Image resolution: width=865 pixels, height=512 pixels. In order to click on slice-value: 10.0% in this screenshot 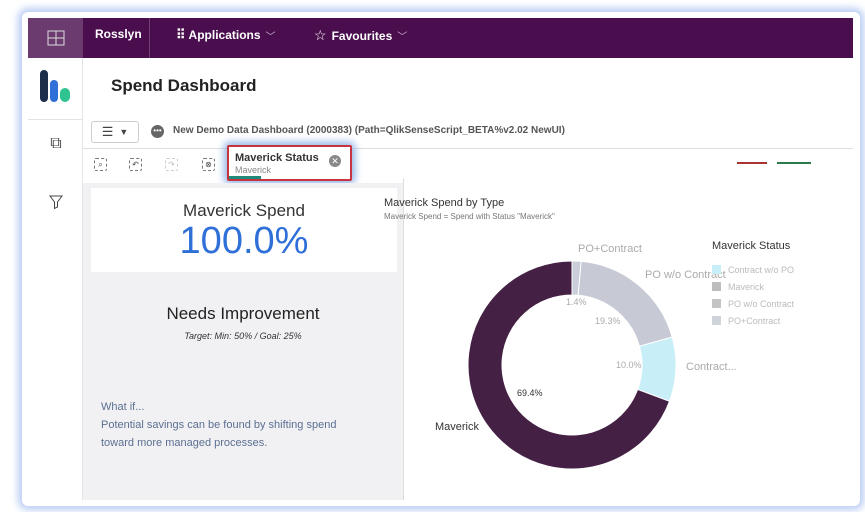, I will do `click(629, 365)`.